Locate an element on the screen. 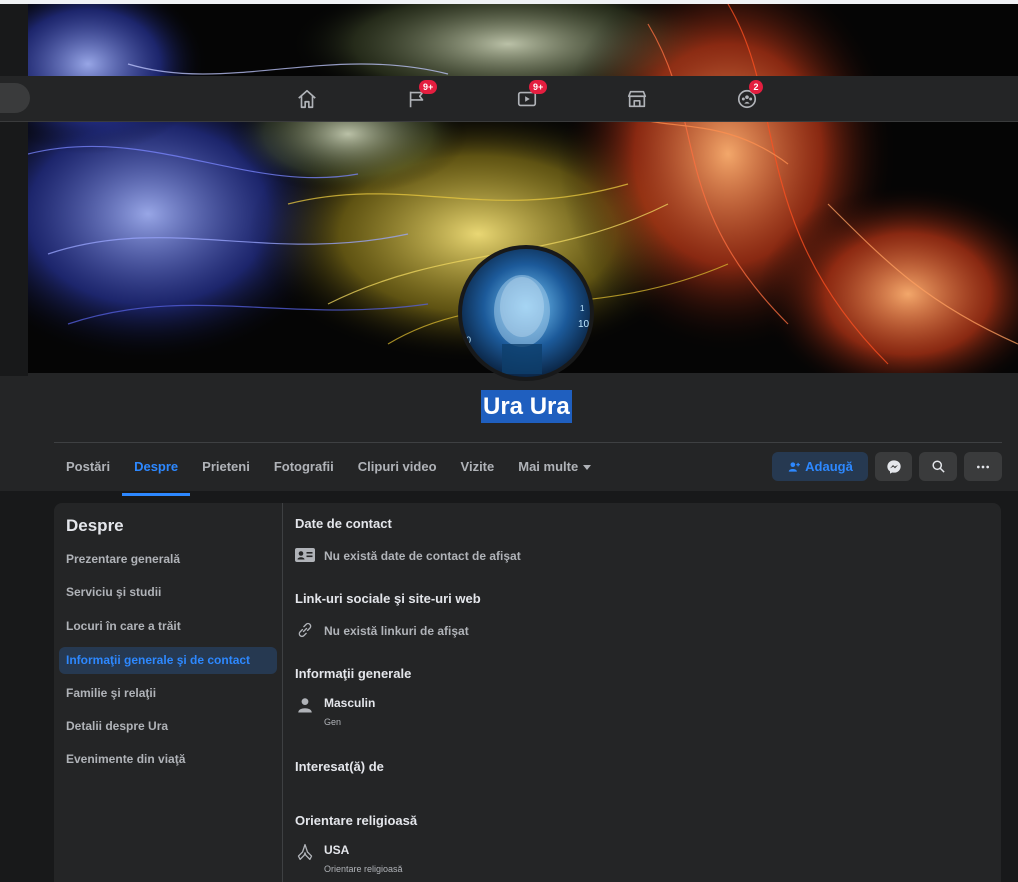 This screenshot has width=1018, height=882. nav-marketplace is located at coordinates (637, 99).